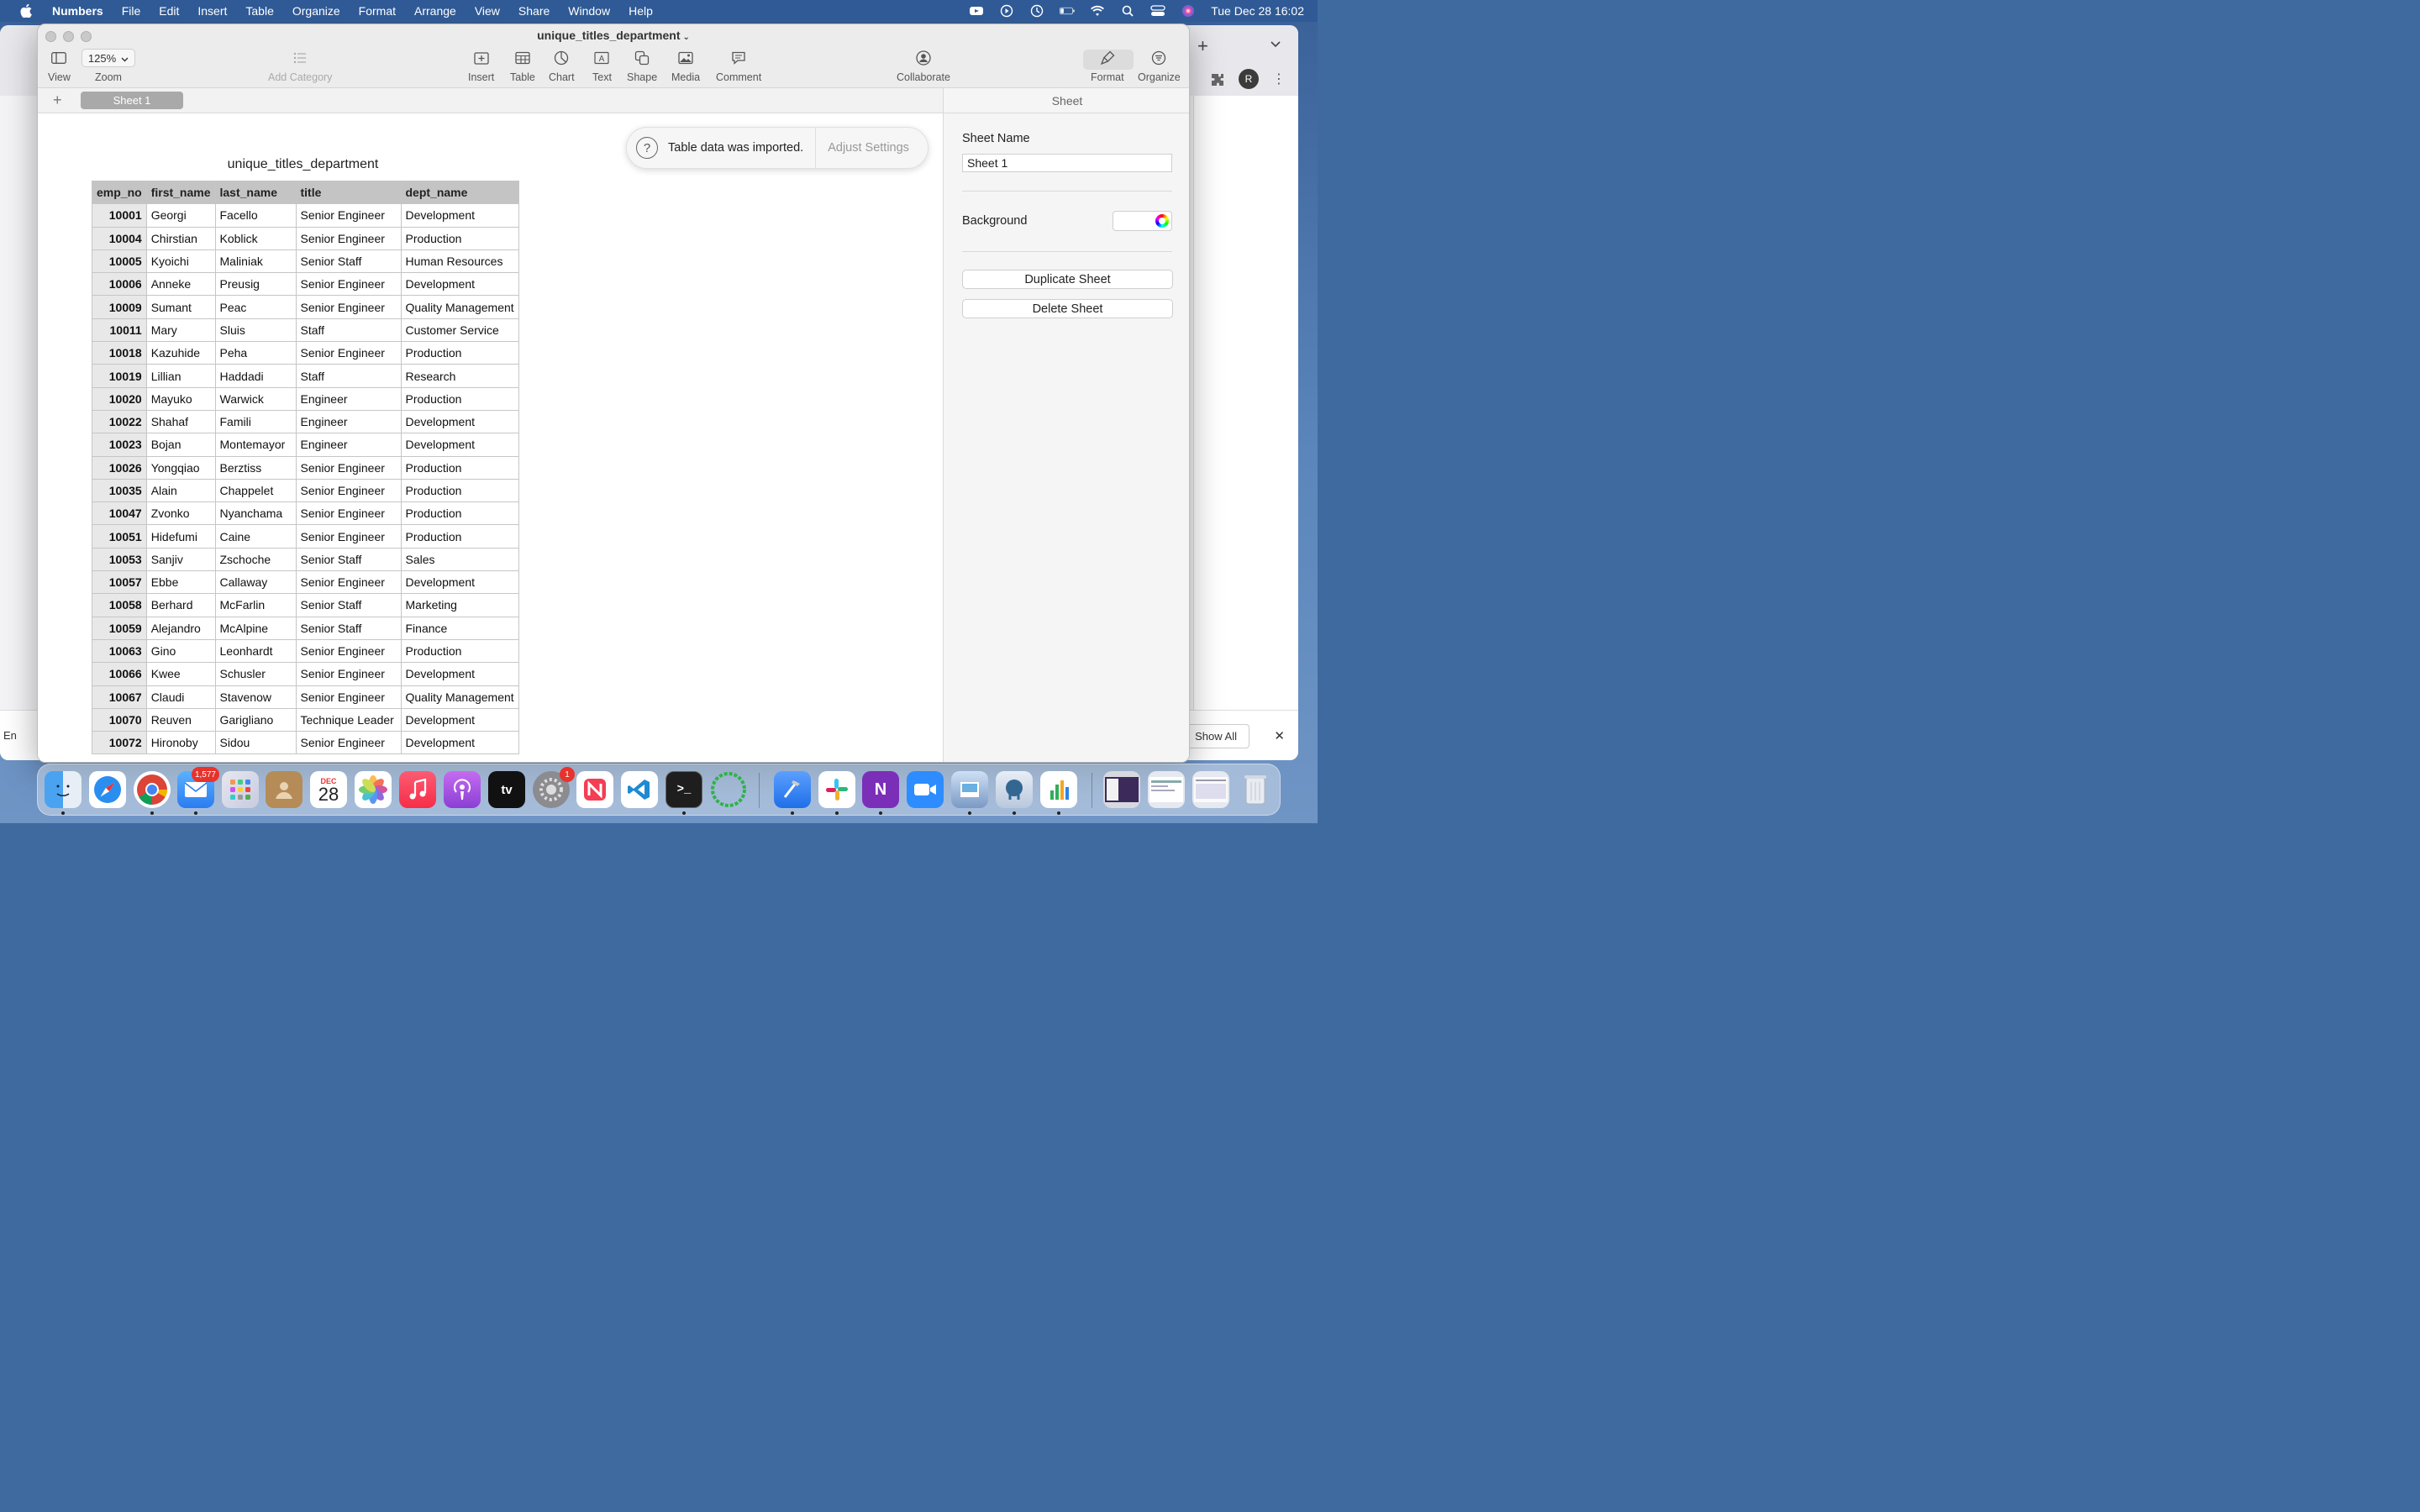 This screenshot has height=1512, width=2420. What do you see at coordinates (180, 307) in the screenshot?
I see `table-cell-first-name: Sumant` at bounding box center [180, 307].